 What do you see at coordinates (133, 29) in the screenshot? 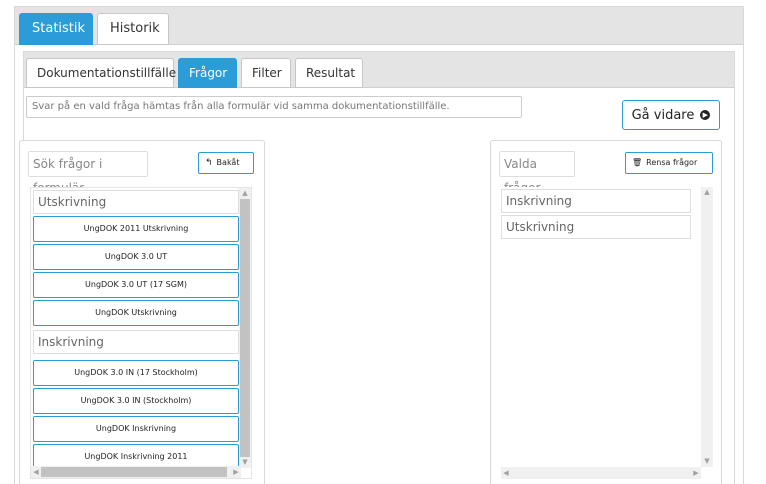
I see `tab-historik: Historik` at bounding box center [133, 29].